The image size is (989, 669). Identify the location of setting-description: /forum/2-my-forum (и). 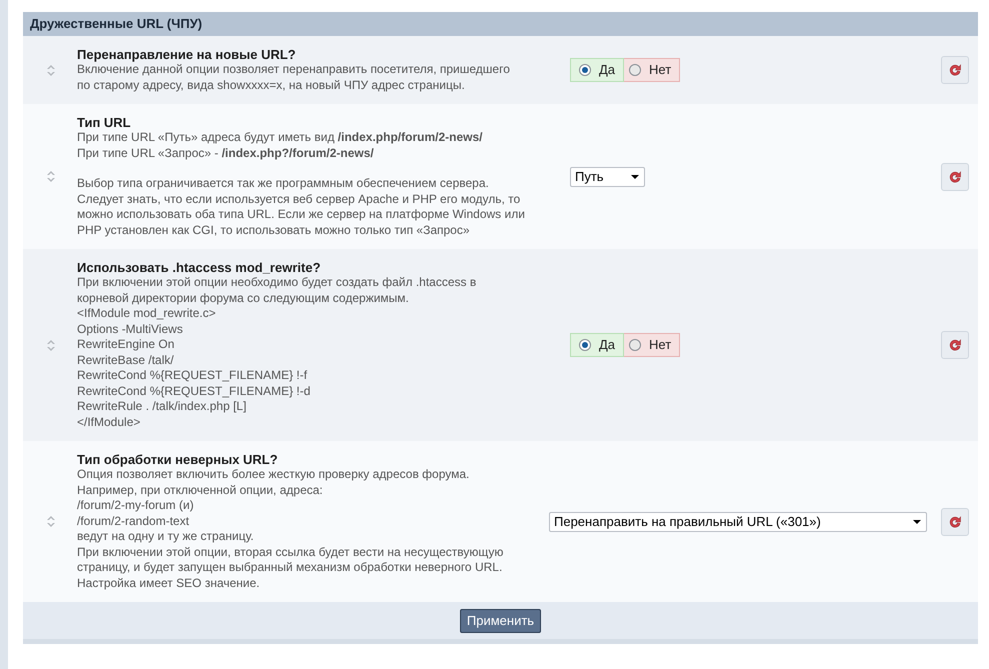
(136, 506).